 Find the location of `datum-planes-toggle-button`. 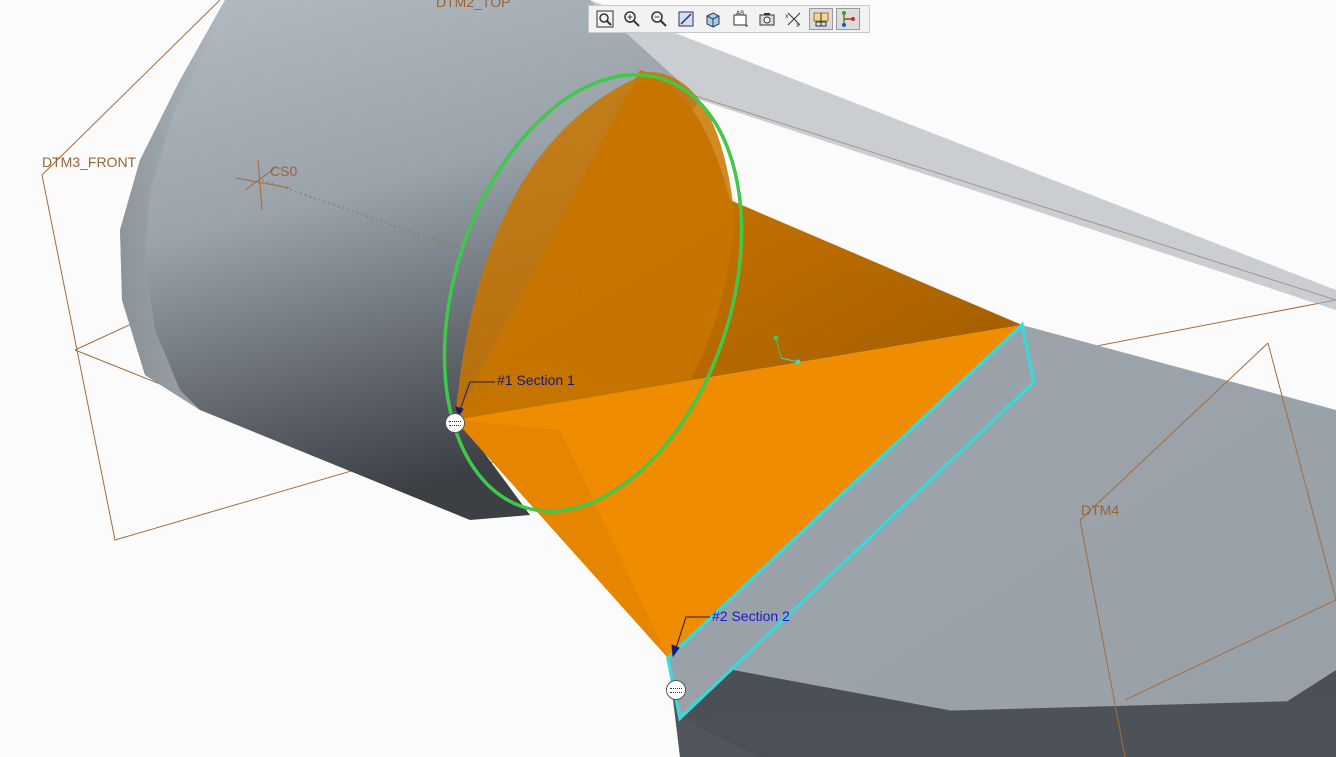

datum-planes-toggle-button is located at coordinates (821, 19).